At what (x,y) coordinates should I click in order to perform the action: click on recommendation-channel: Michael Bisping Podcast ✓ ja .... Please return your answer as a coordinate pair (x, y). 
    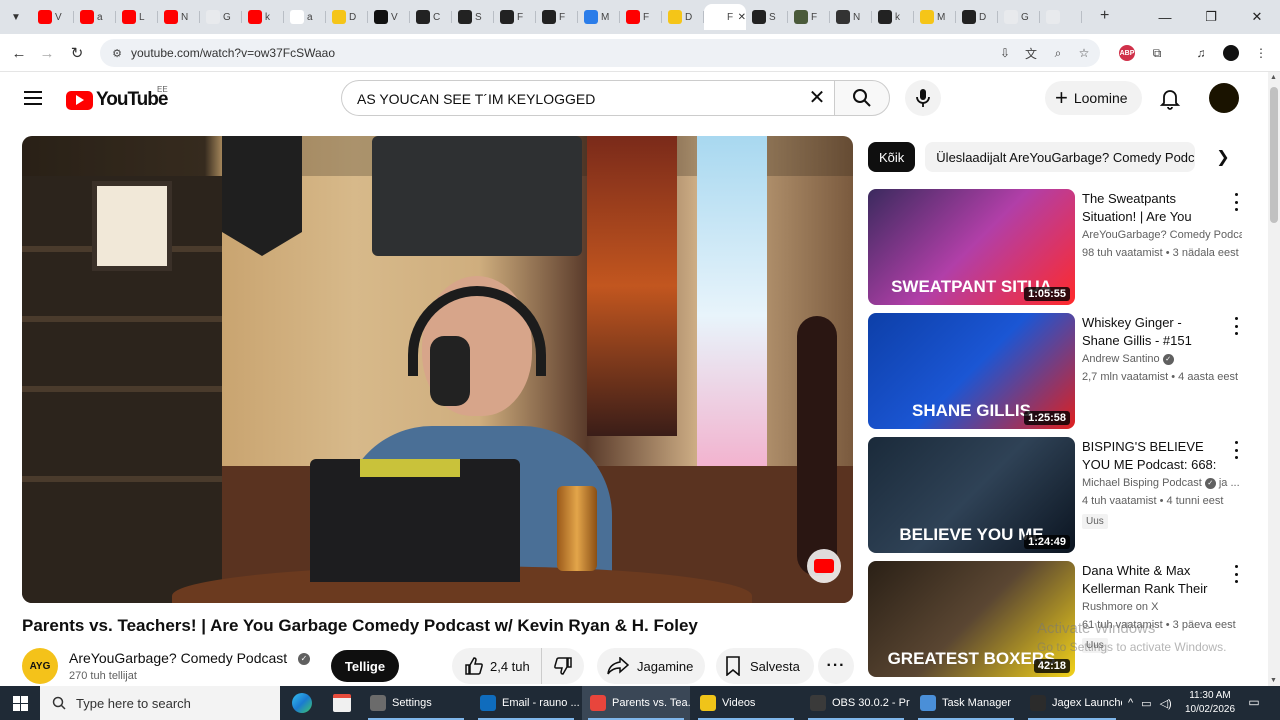
    Looking at the image, I should click on (1162, 483).